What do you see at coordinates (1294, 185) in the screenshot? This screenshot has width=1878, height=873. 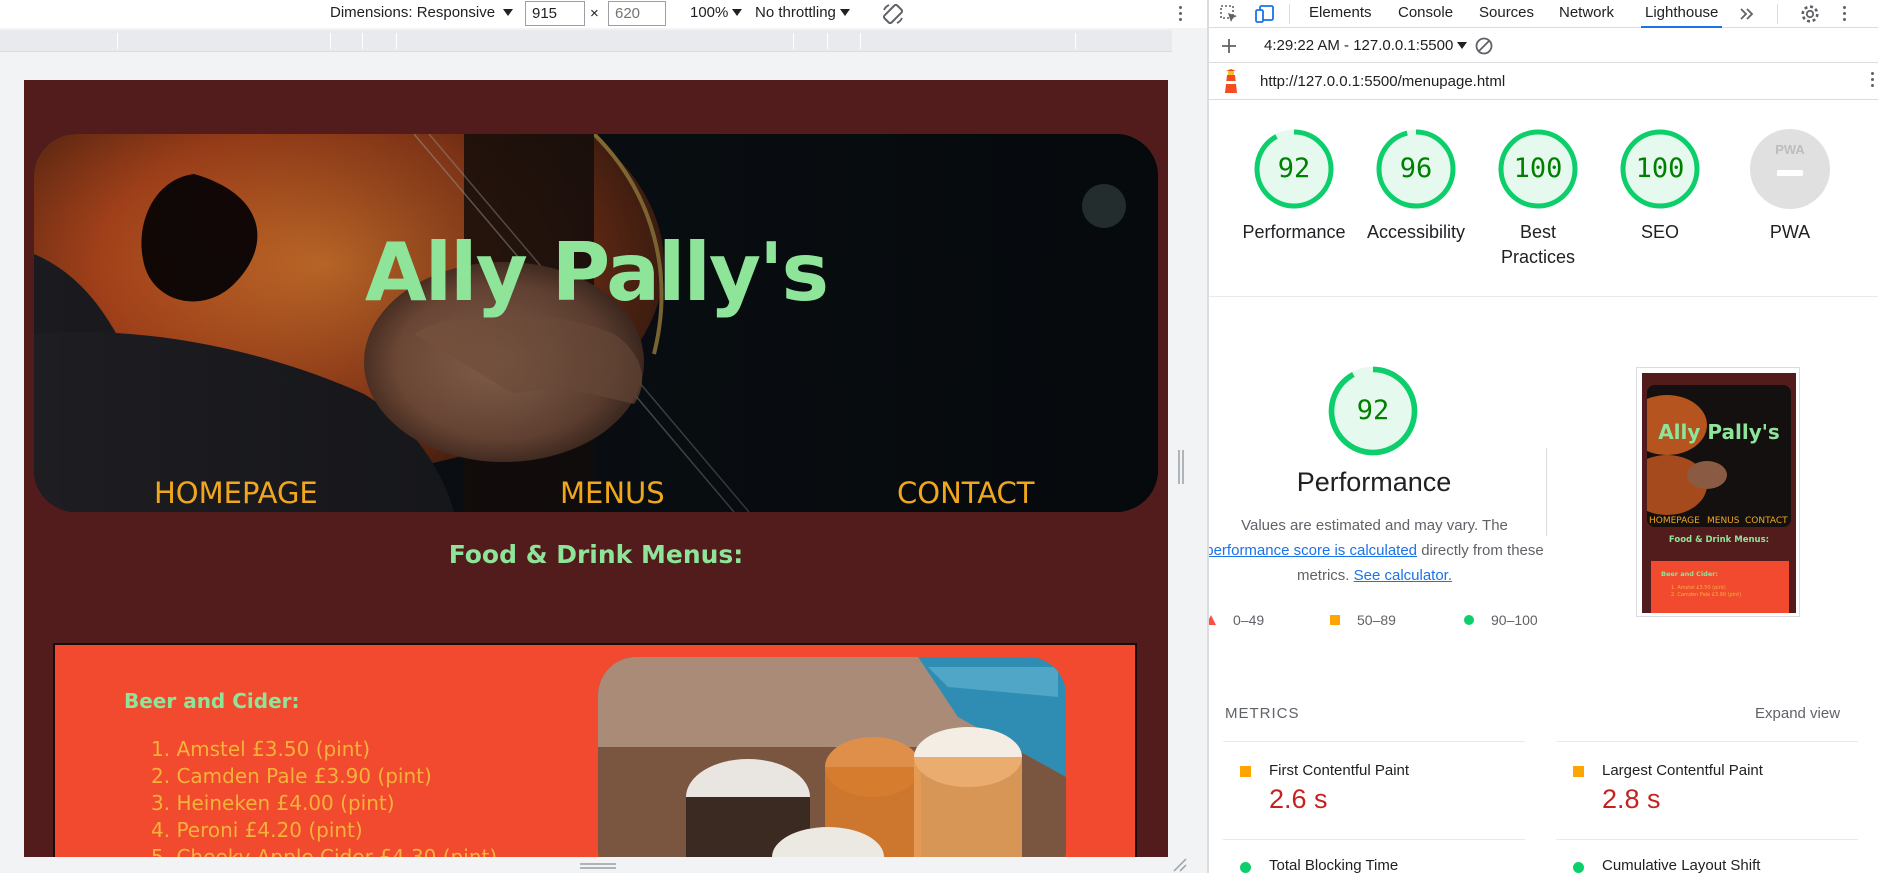 I see `gauge-performance: 92 Performance` at bounding box center [1294, 185].